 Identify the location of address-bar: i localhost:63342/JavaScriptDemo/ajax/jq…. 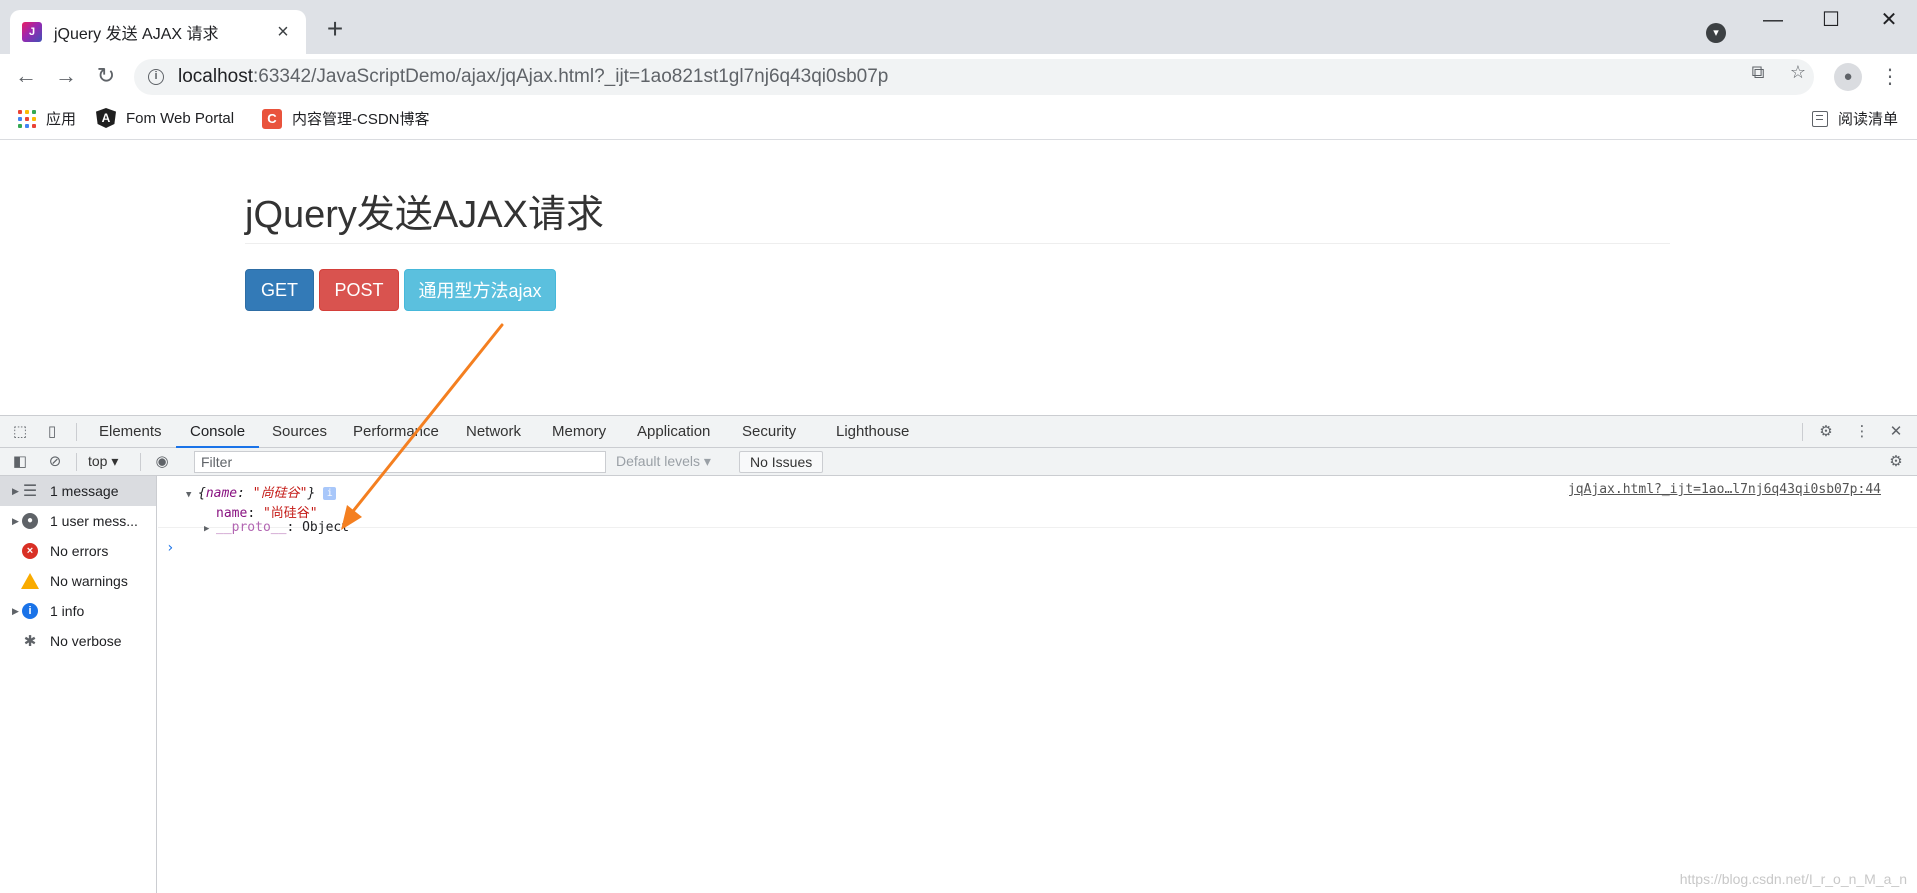
(974, 77).